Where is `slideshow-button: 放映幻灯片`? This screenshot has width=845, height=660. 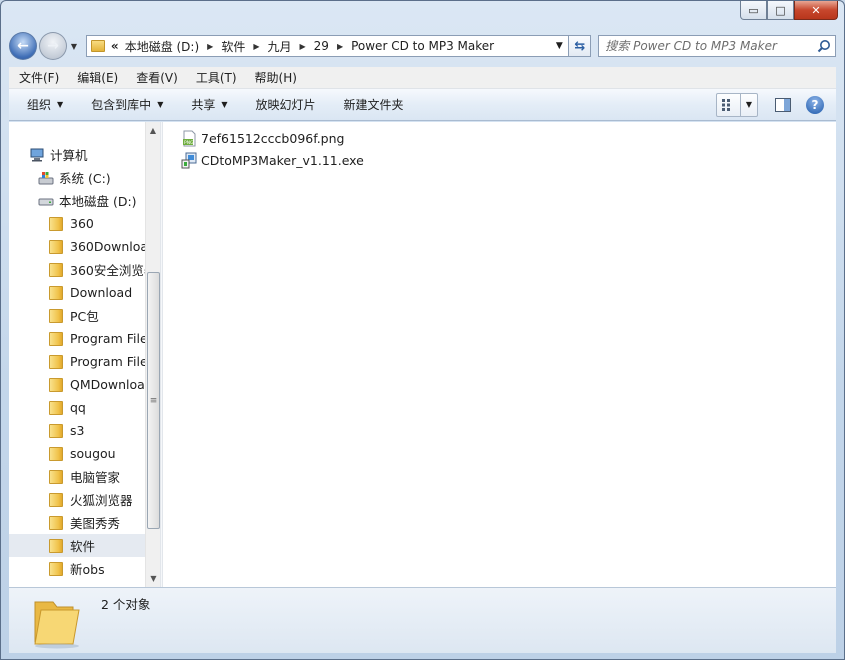
slideshow-button: 放映幻灯片 is located at coordinates (286, 104).